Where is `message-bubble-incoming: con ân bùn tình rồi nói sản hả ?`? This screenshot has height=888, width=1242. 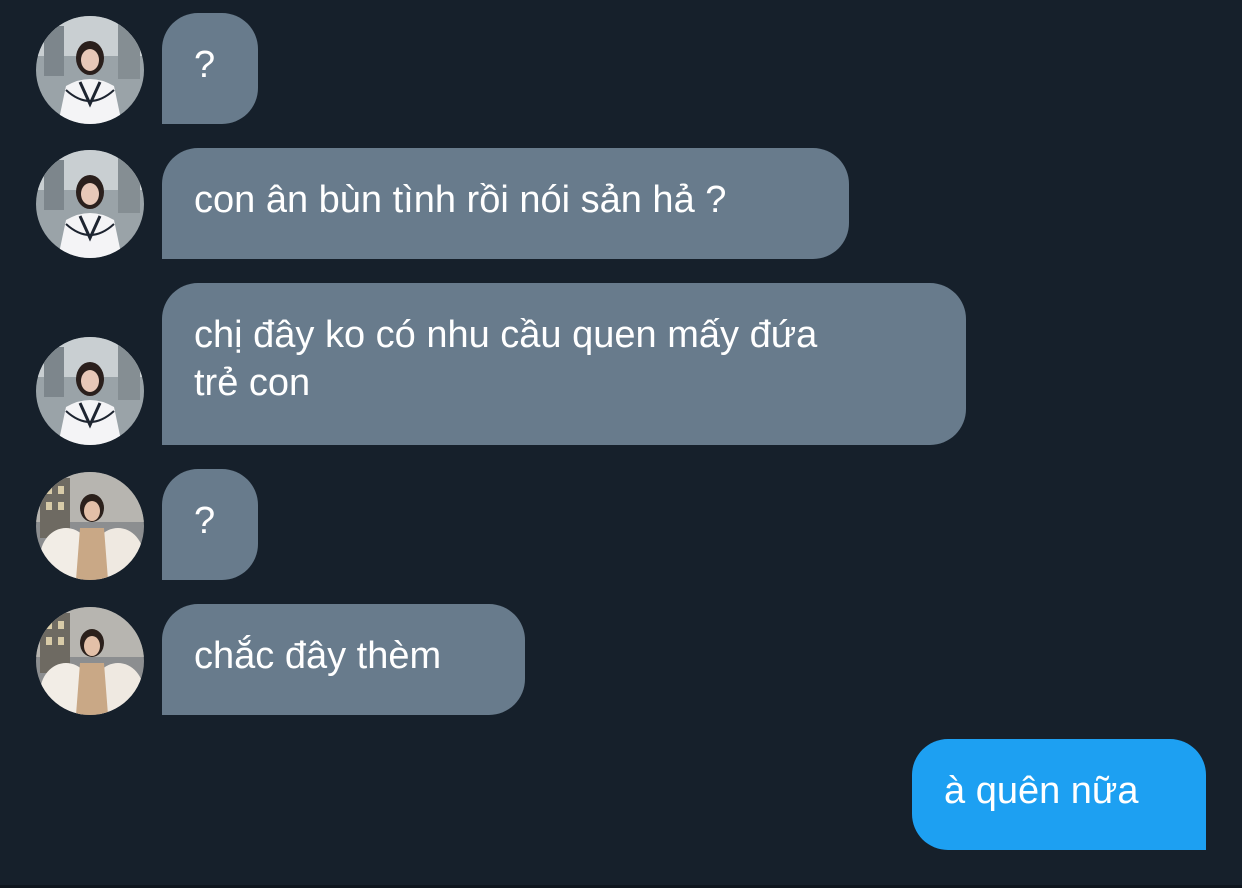 message-bubble-incoming: con ân bùn tình rồi nói sản hả ? is located at coordinates (505, 203).